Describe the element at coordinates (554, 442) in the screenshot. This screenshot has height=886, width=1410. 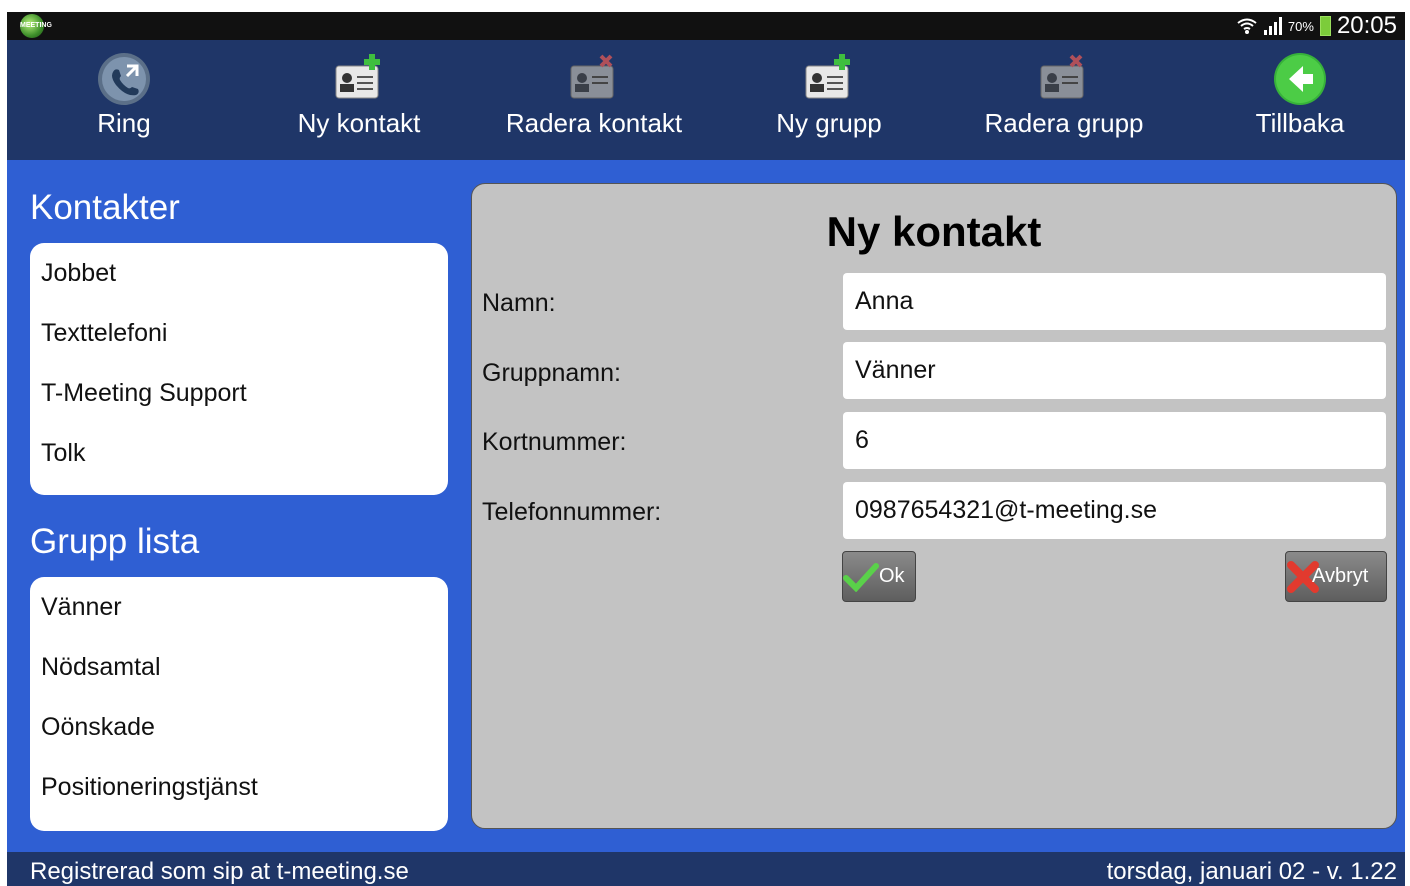
I see `short-number-label: Kortnummer:` at that location.